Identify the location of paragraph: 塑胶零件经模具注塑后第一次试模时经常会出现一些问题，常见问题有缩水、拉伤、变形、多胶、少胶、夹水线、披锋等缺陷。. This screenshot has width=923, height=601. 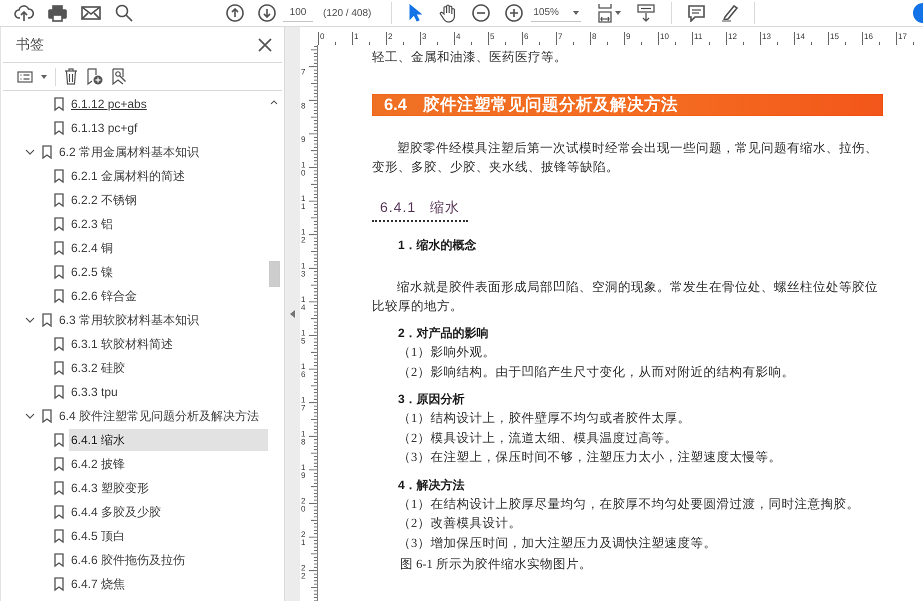
(625, 158).